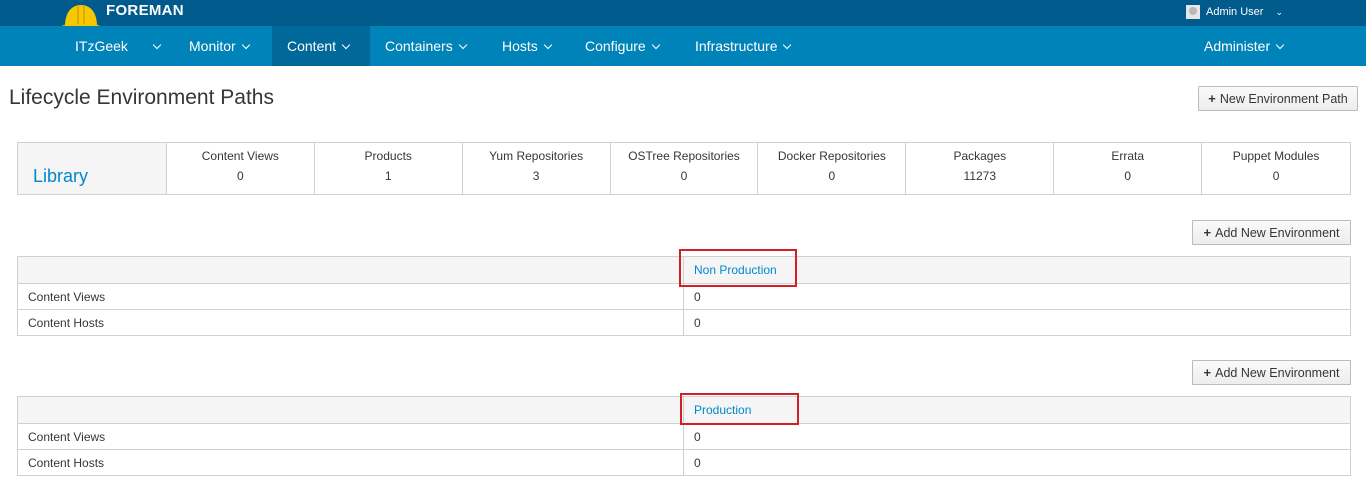 This screenshot has width=1366, height=478. I want to click on user-avatar-icon, so click(1193, 12).